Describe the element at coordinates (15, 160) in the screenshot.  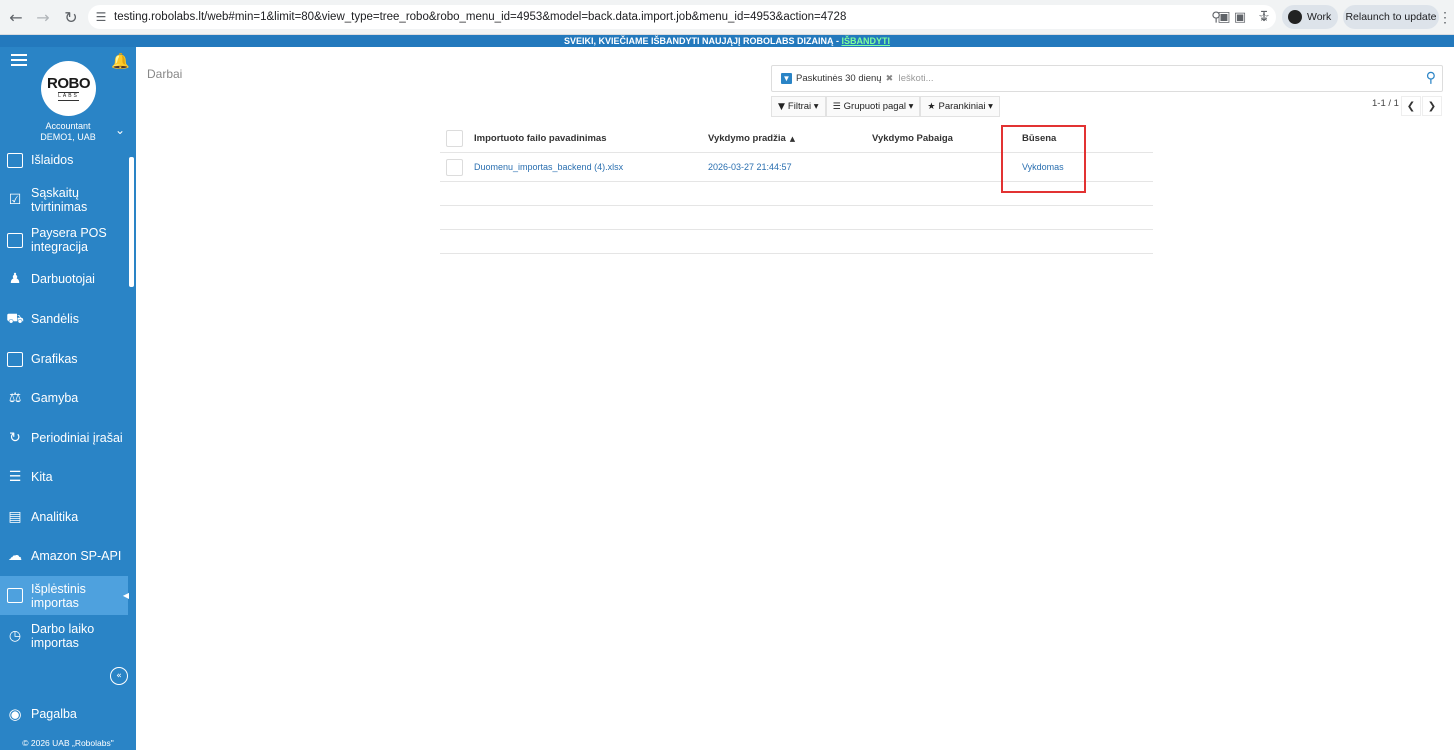
I see `receipt-icon` at that location.